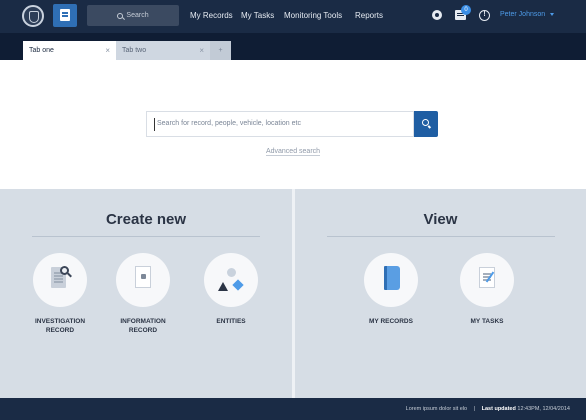 The height and width of the screenshot is (420, 586). Describe the element at coordinates (552, 14) in the screenshot. I see `chevron-down-icon` at that location.